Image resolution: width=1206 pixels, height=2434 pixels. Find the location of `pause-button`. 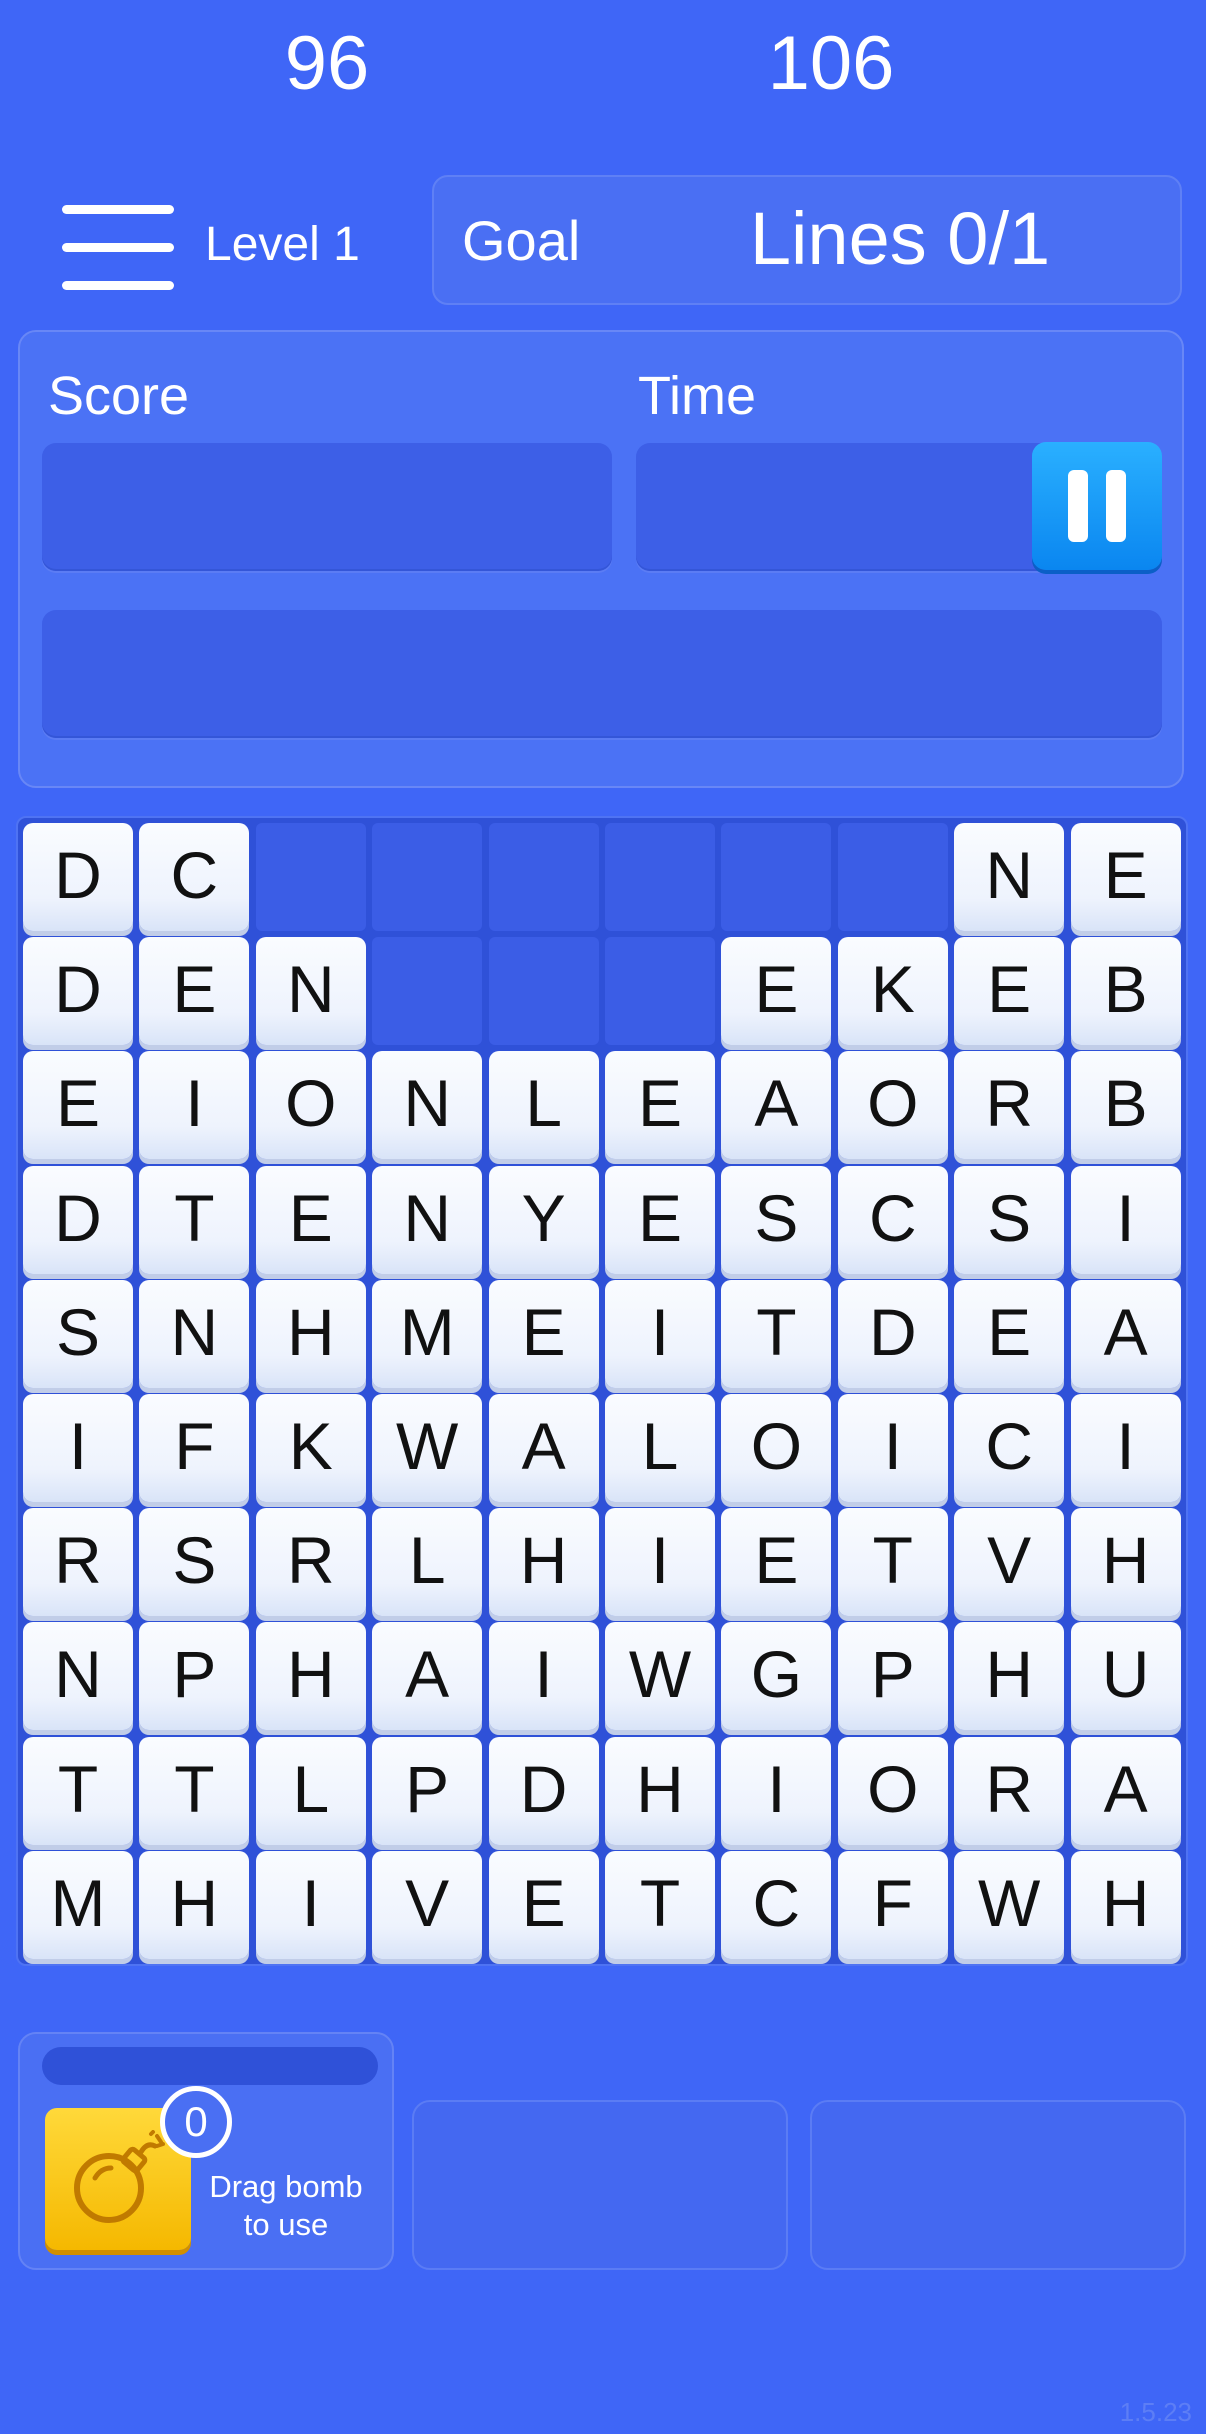

pause-button is located at coordinates (1097, 506).